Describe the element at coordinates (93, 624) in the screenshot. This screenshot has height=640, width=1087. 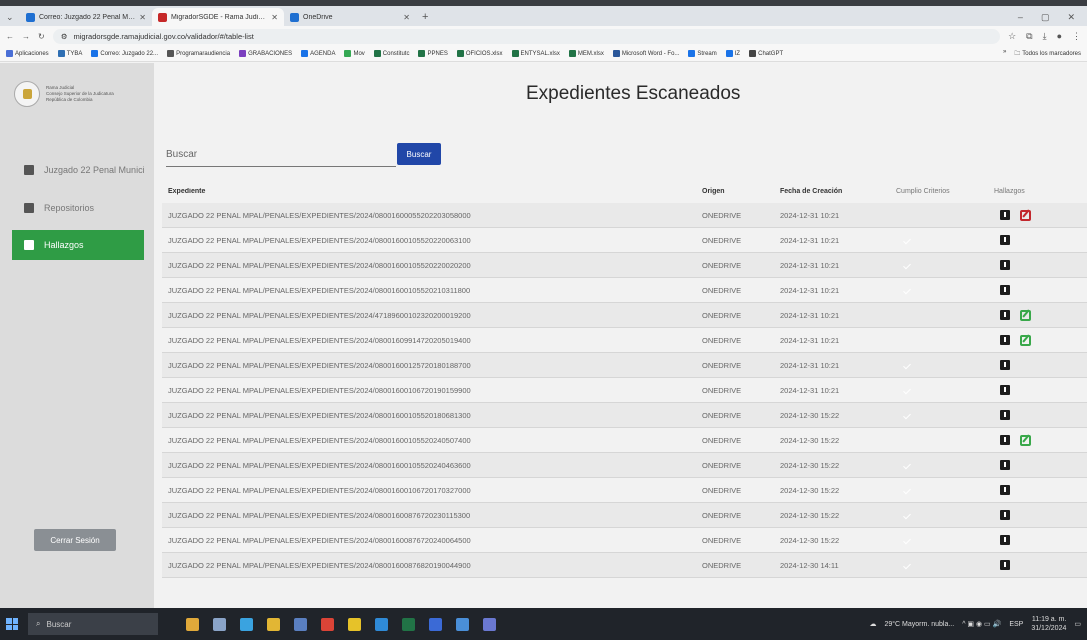
I see `taskbar-search: ⌕ Buscar` at that location.